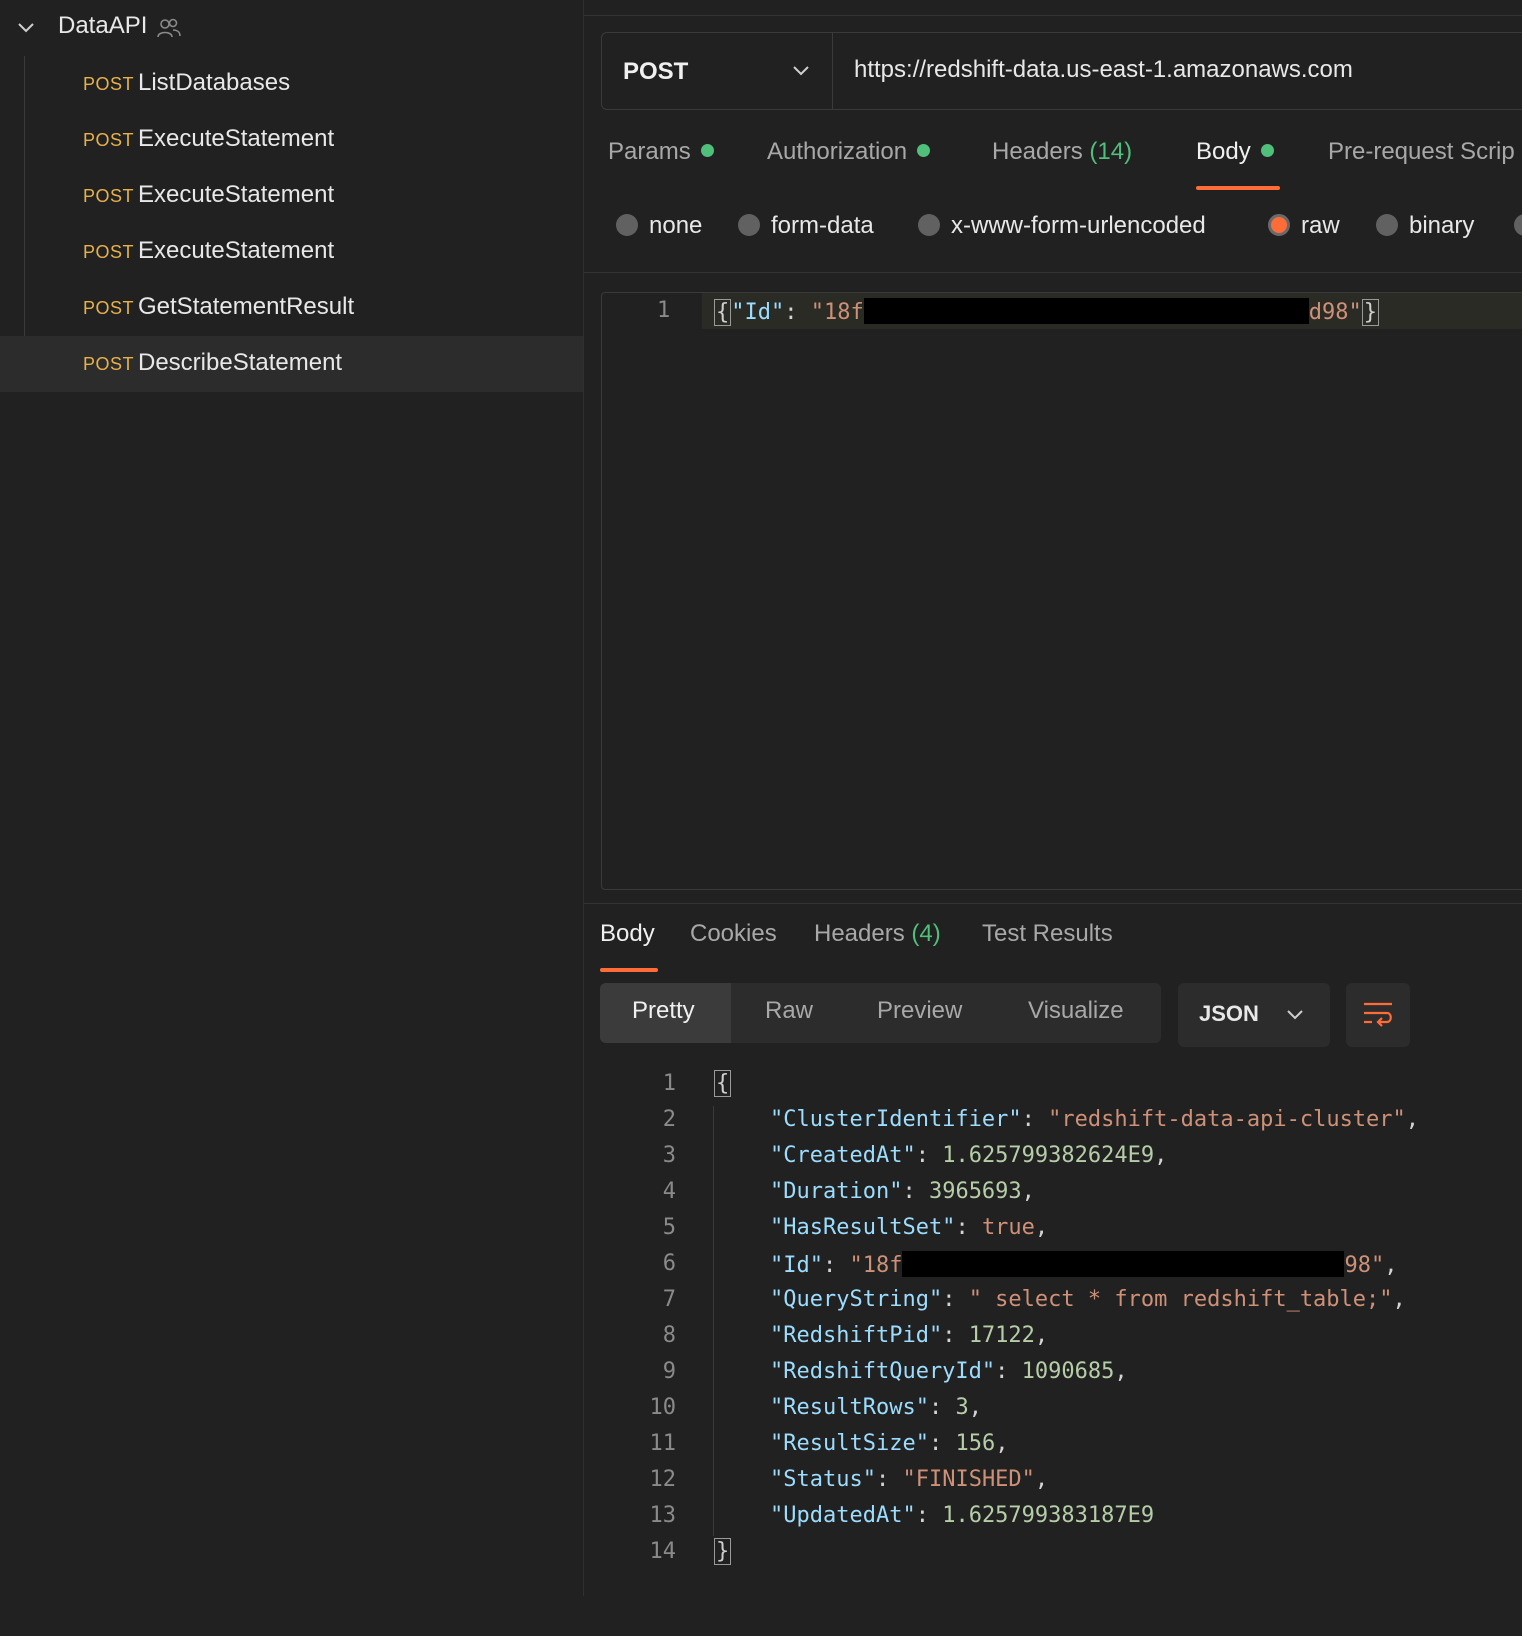 The width and height of the screenshot is (1522, 1636). What do you see at coordinates (676, 225) in the screenshot?
I see `radio-label: none` at bounding box center [676, 225].